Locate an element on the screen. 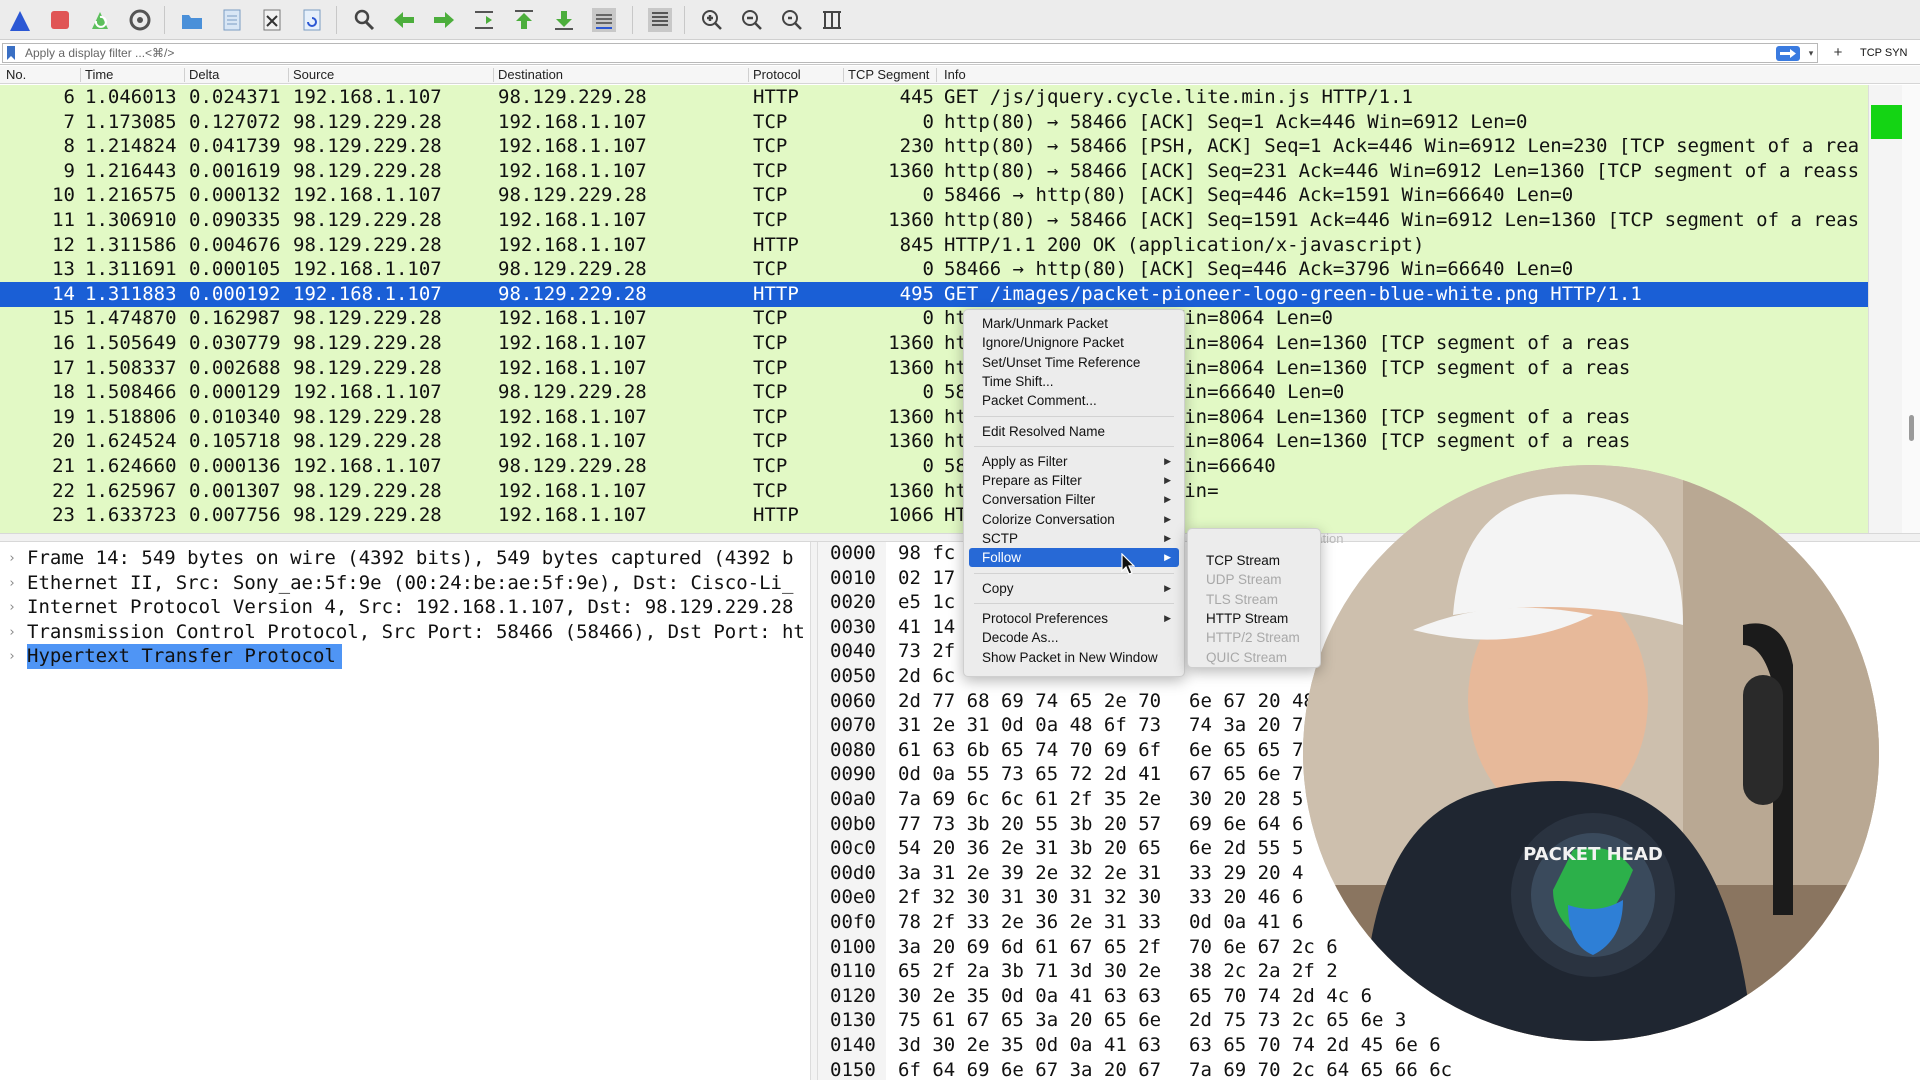 Image resolution: width=1920 pixels, height=1080 pixels. column-no: No. is located at coordinates (16, 74).